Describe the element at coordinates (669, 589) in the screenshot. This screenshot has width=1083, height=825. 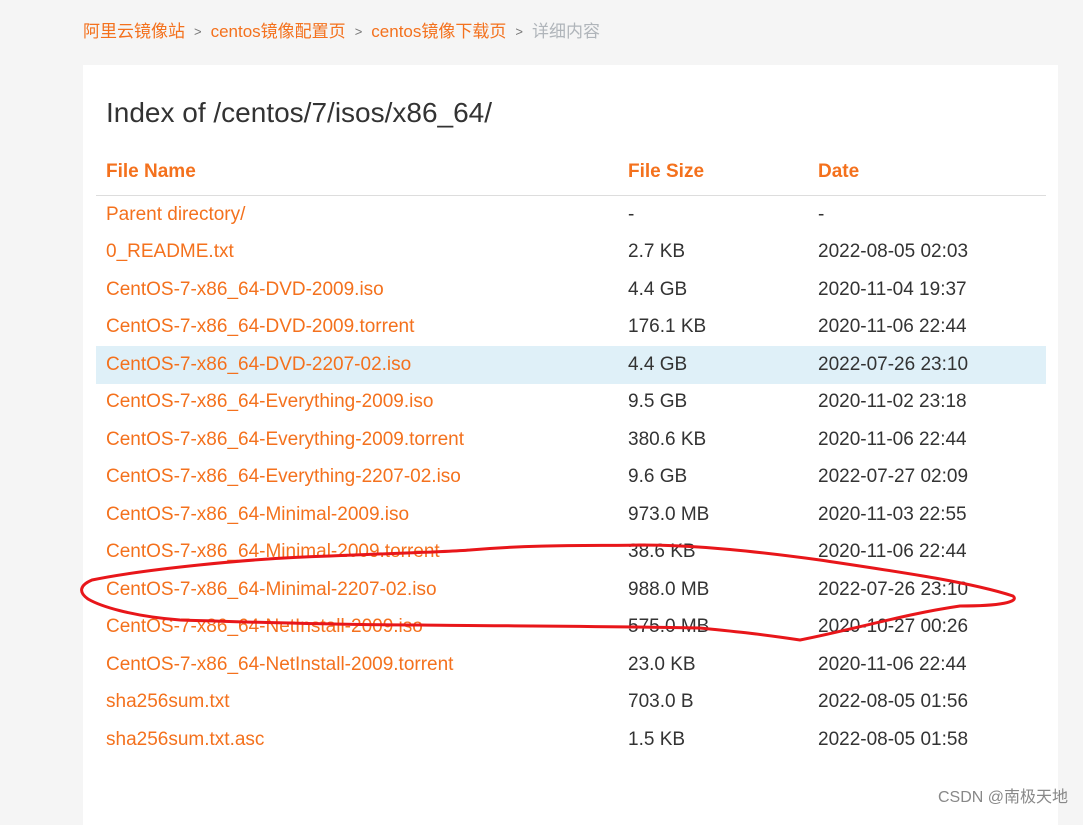
I see `file-size-cell: 988.0 MB` at that location.